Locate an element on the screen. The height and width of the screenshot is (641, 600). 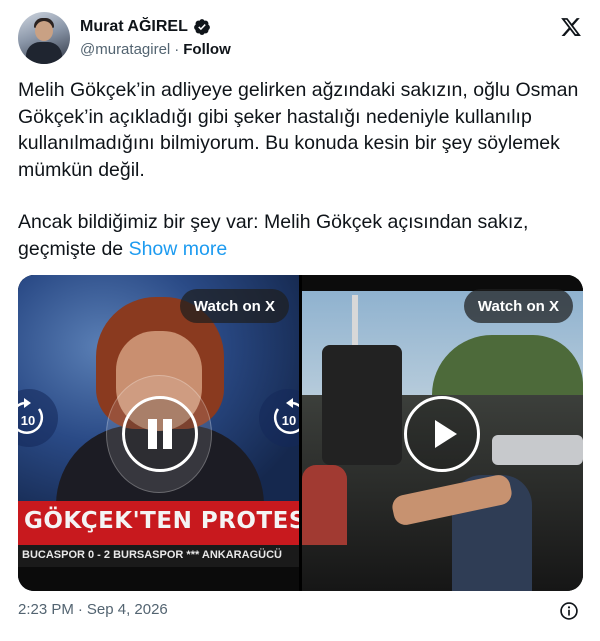
tweet-header: Murat AĞIREL @muratagirel · Follow is located at coordinates (301, 40).